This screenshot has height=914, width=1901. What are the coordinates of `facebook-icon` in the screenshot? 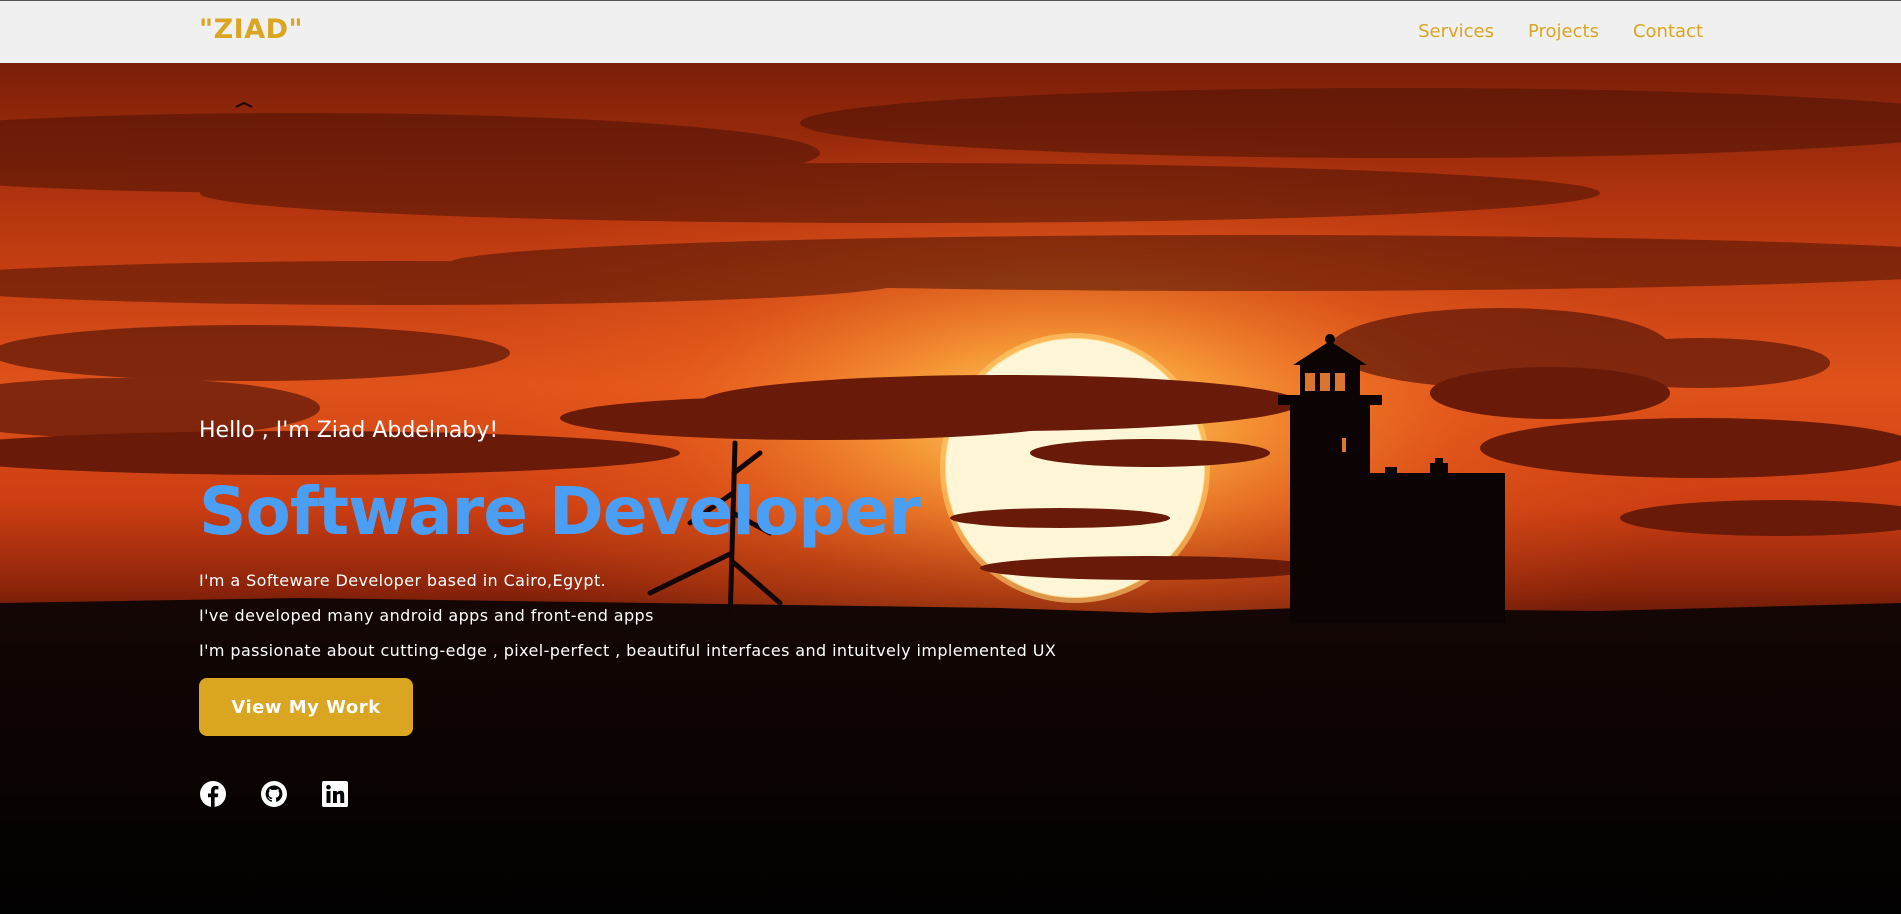 It's located at (213, 794).